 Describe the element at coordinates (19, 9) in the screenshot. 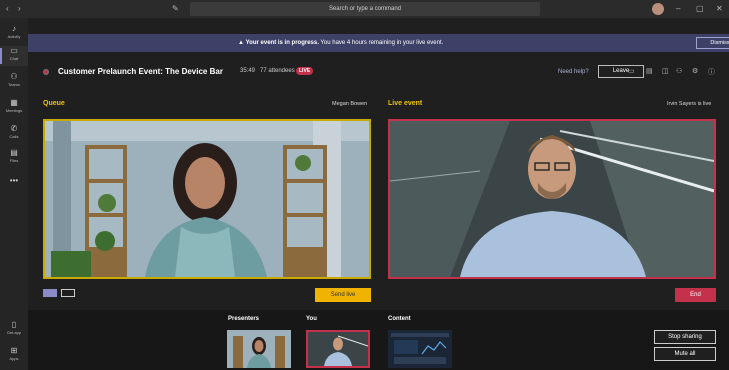

I see `forward-icon: ›` at that location.